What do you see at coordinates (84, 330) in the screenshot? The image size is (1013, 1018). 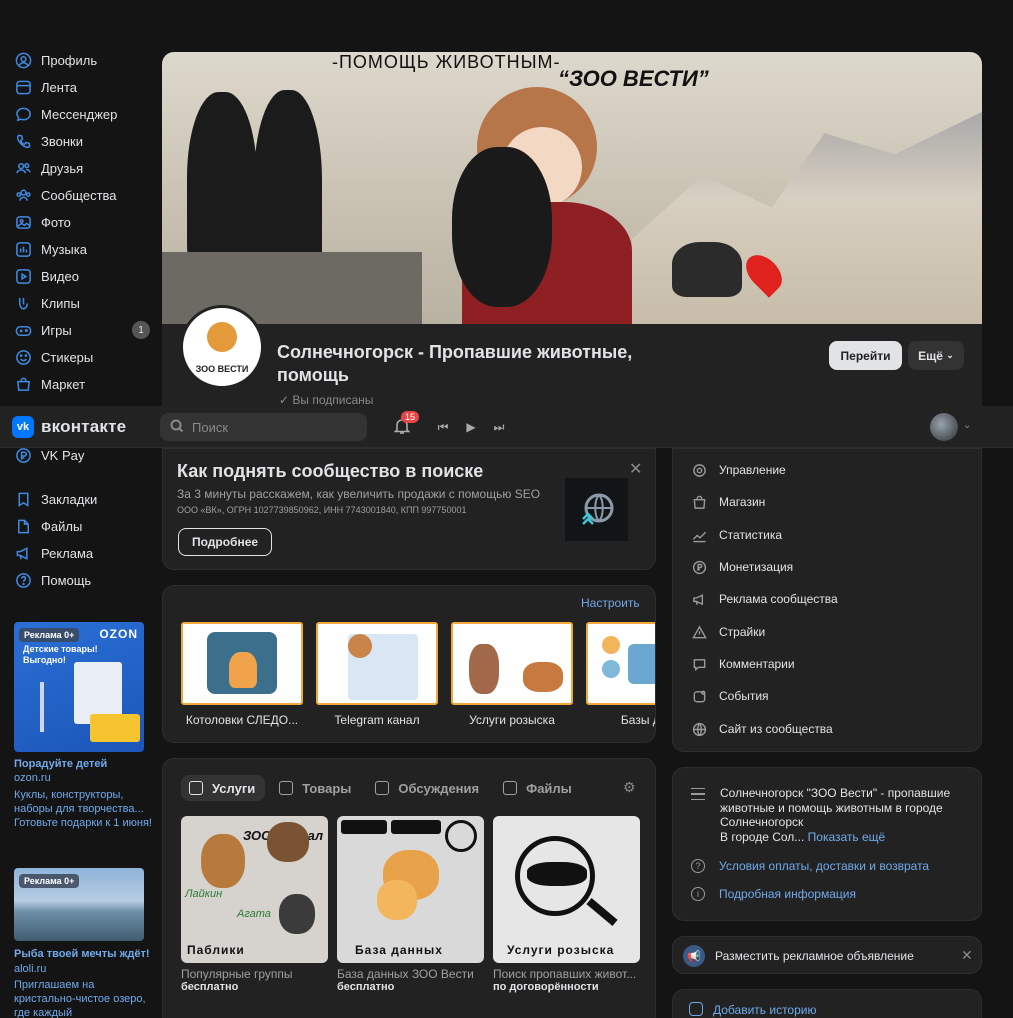 I see `sidebar-item-games: Игры 1` at bounding box center [84, 330].